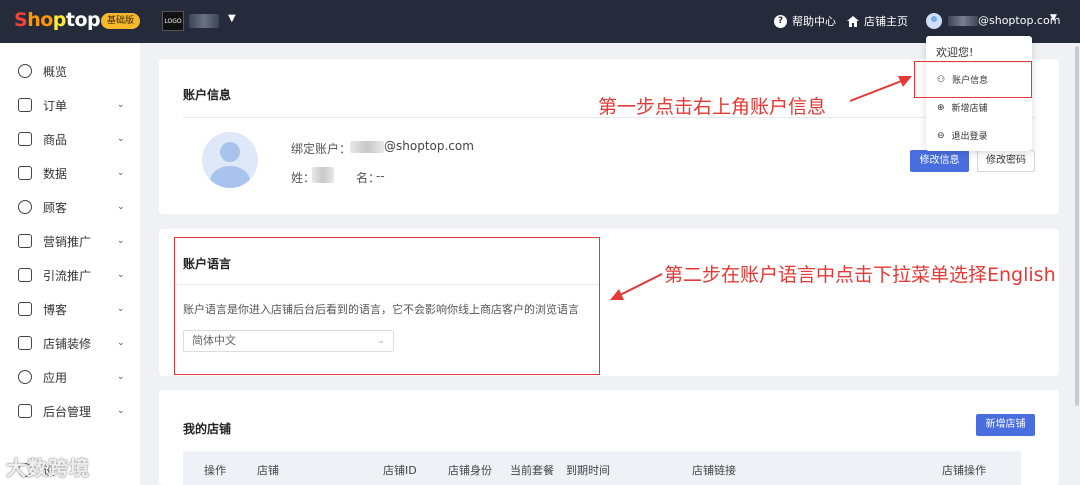  I want to click on blog-icon, so click(25, 309).